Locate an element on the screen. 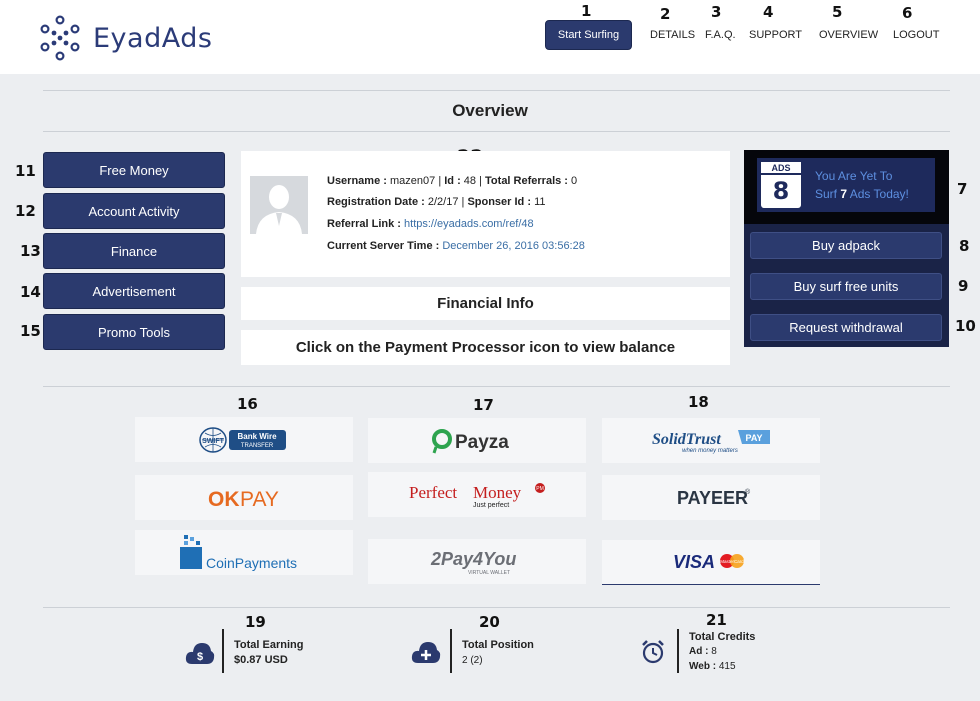 Image resolution: width=980 pixels, height=701 pixels. total-position-value: 2 (2) is located at coordinates (472, 660).